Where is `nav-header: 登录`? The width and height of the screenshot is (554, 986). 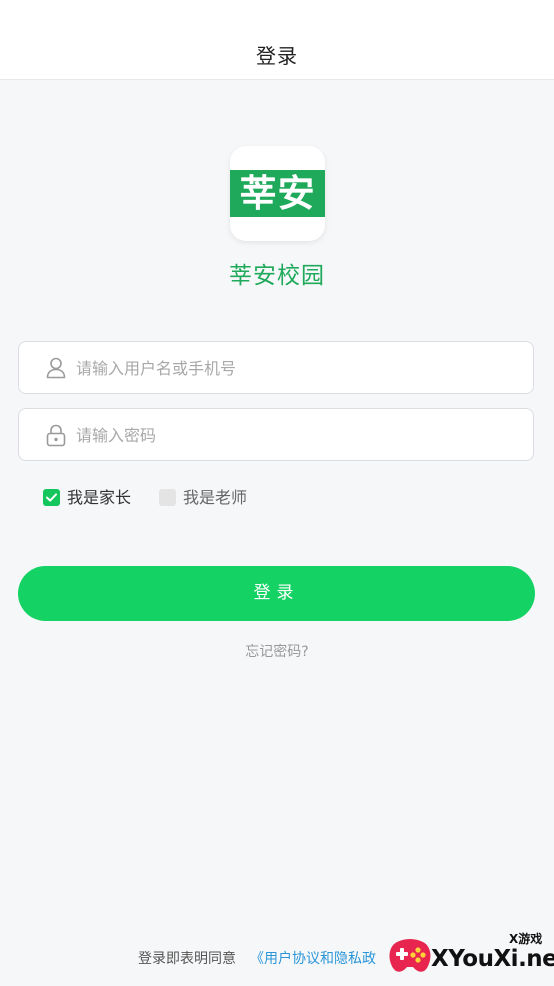 nav-header: 登录 is located at coordinates (277, 40).